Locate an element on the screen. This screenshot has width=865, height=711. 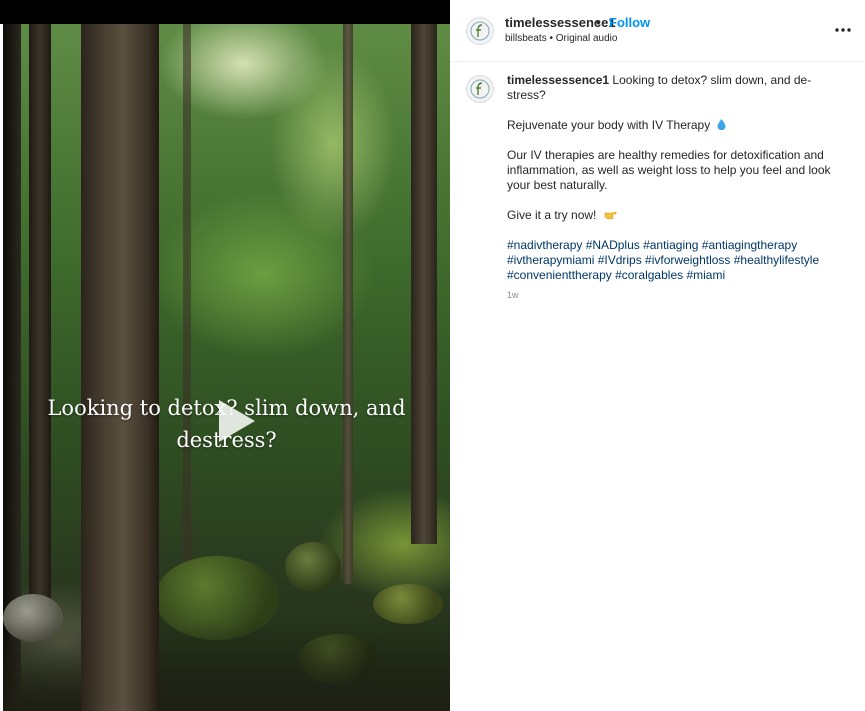
audio-info: billsbeats • Original audio is located at coordinates (561, 38).